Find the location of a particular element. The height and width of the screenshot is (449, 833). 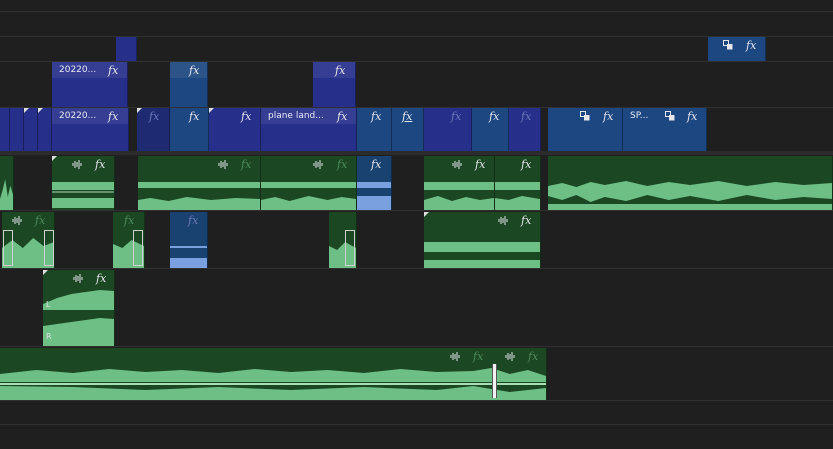

channel-label-right: R is located at coordinates (49, 336).